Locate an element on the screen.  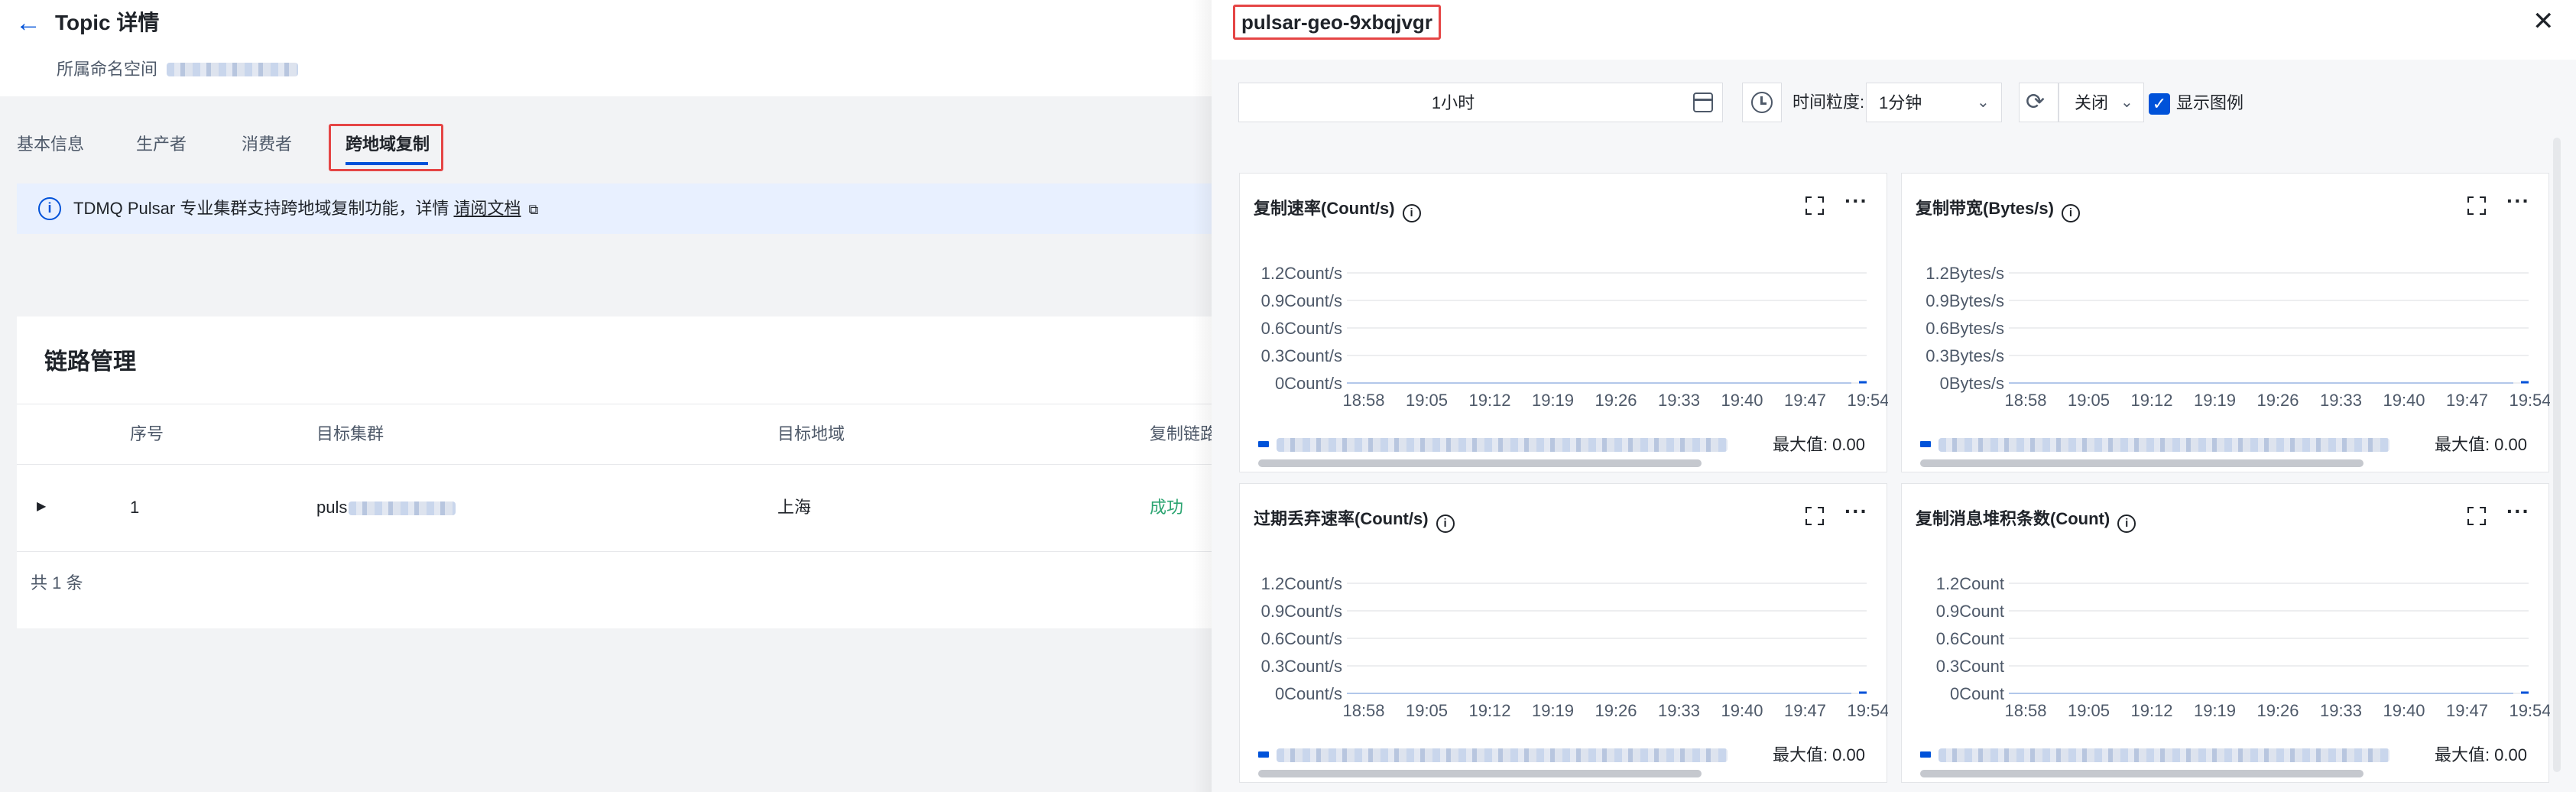
cluster-name: puls is located at coordinates (332, 508).